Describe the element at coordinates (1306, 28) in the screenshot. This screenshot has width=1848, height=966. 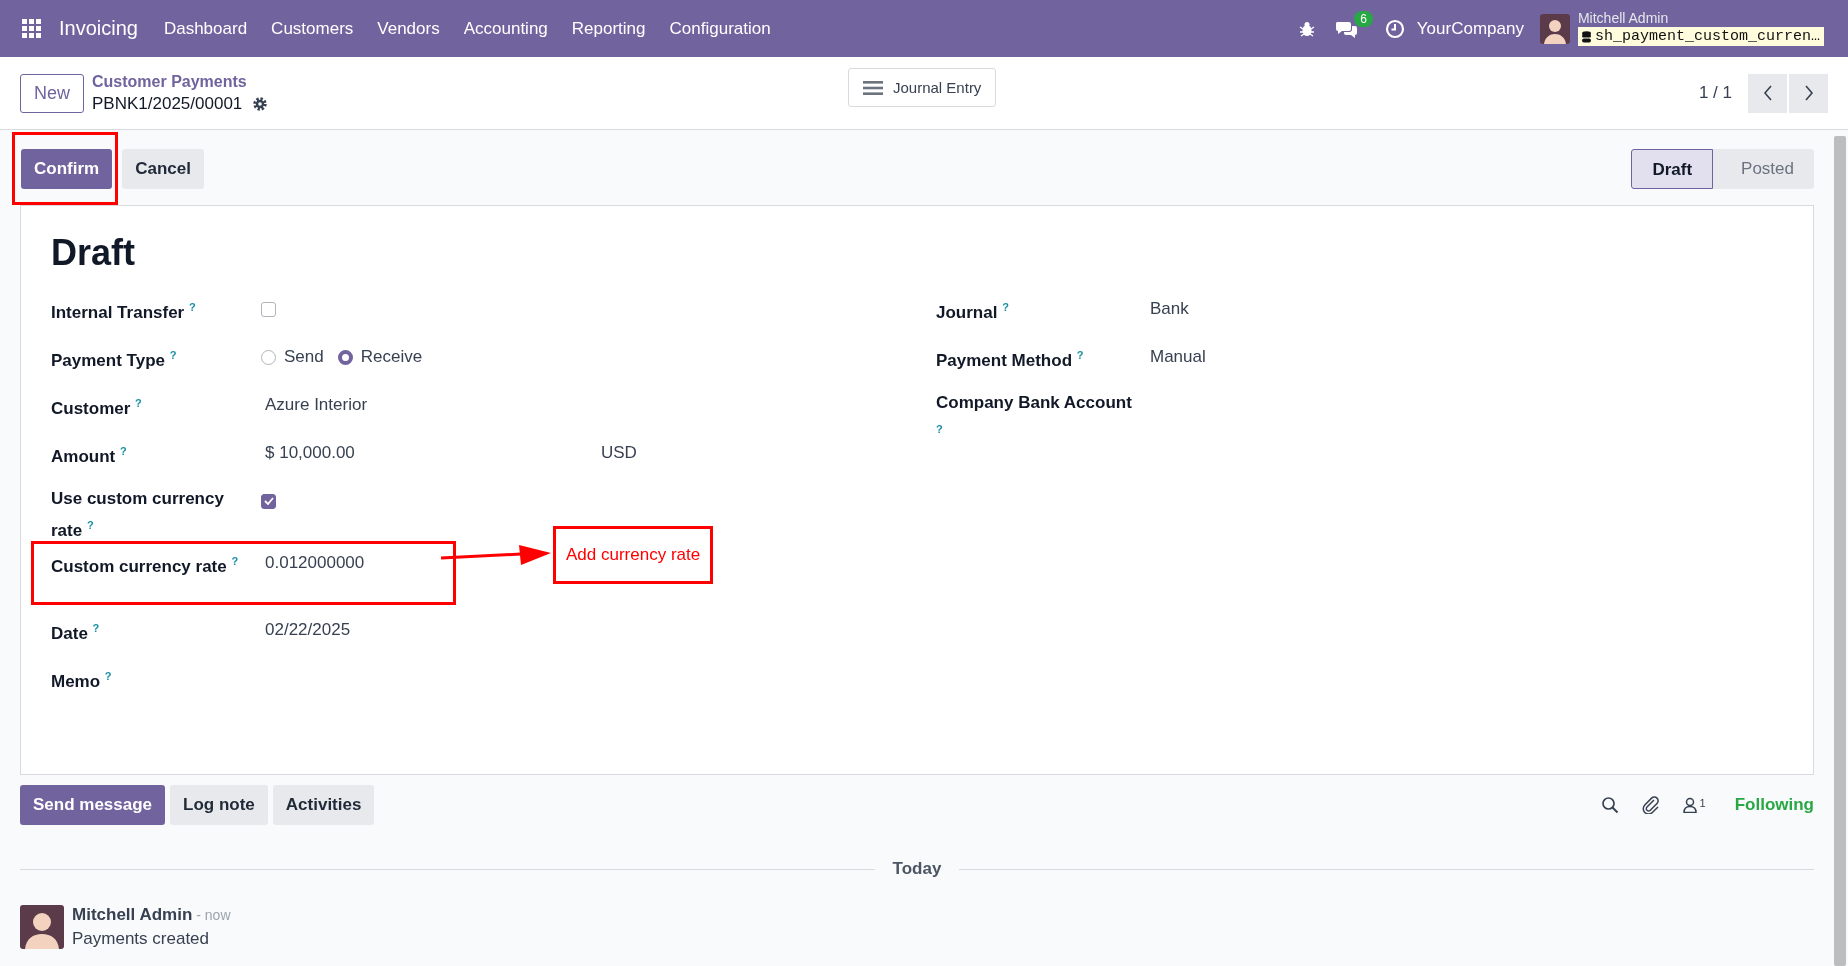
I see `bug-icon` at that location.